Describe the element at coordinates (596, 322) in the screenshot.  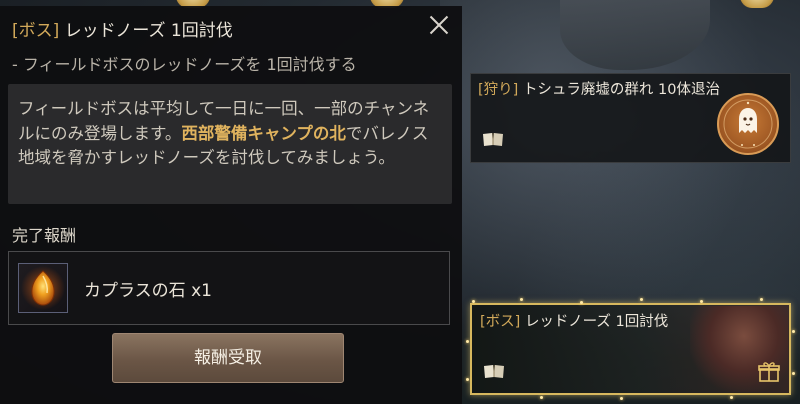
I see `completed-quest-text: レッドノーズ 1回討伐` at that location.